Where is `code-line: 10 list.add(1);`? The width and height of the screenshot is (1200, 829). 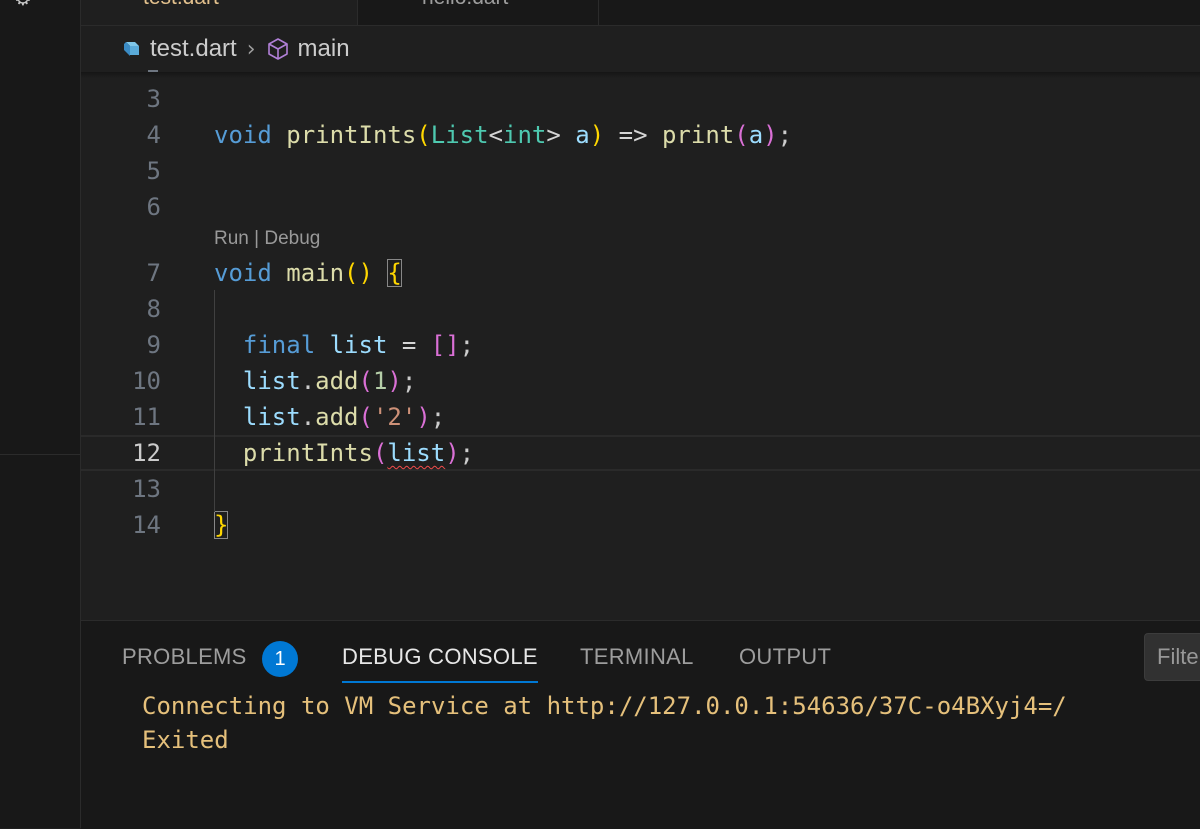 code-line: 10 list.add(1); is located at coordinates (640, 381).